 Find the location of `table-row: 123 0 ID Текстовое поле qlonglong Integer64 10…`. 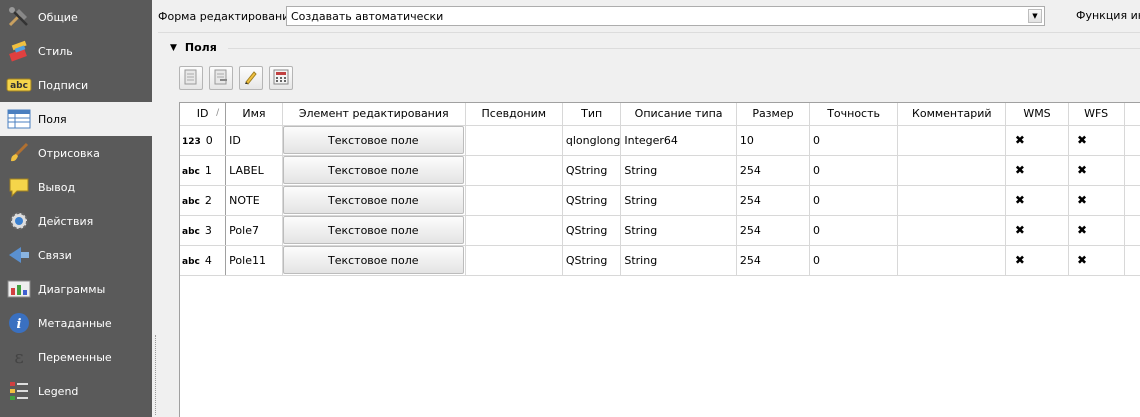

table-row: 123 0 ID Текстовое поле qlonglong Integer64 10… is located at coordinates (660, 140).